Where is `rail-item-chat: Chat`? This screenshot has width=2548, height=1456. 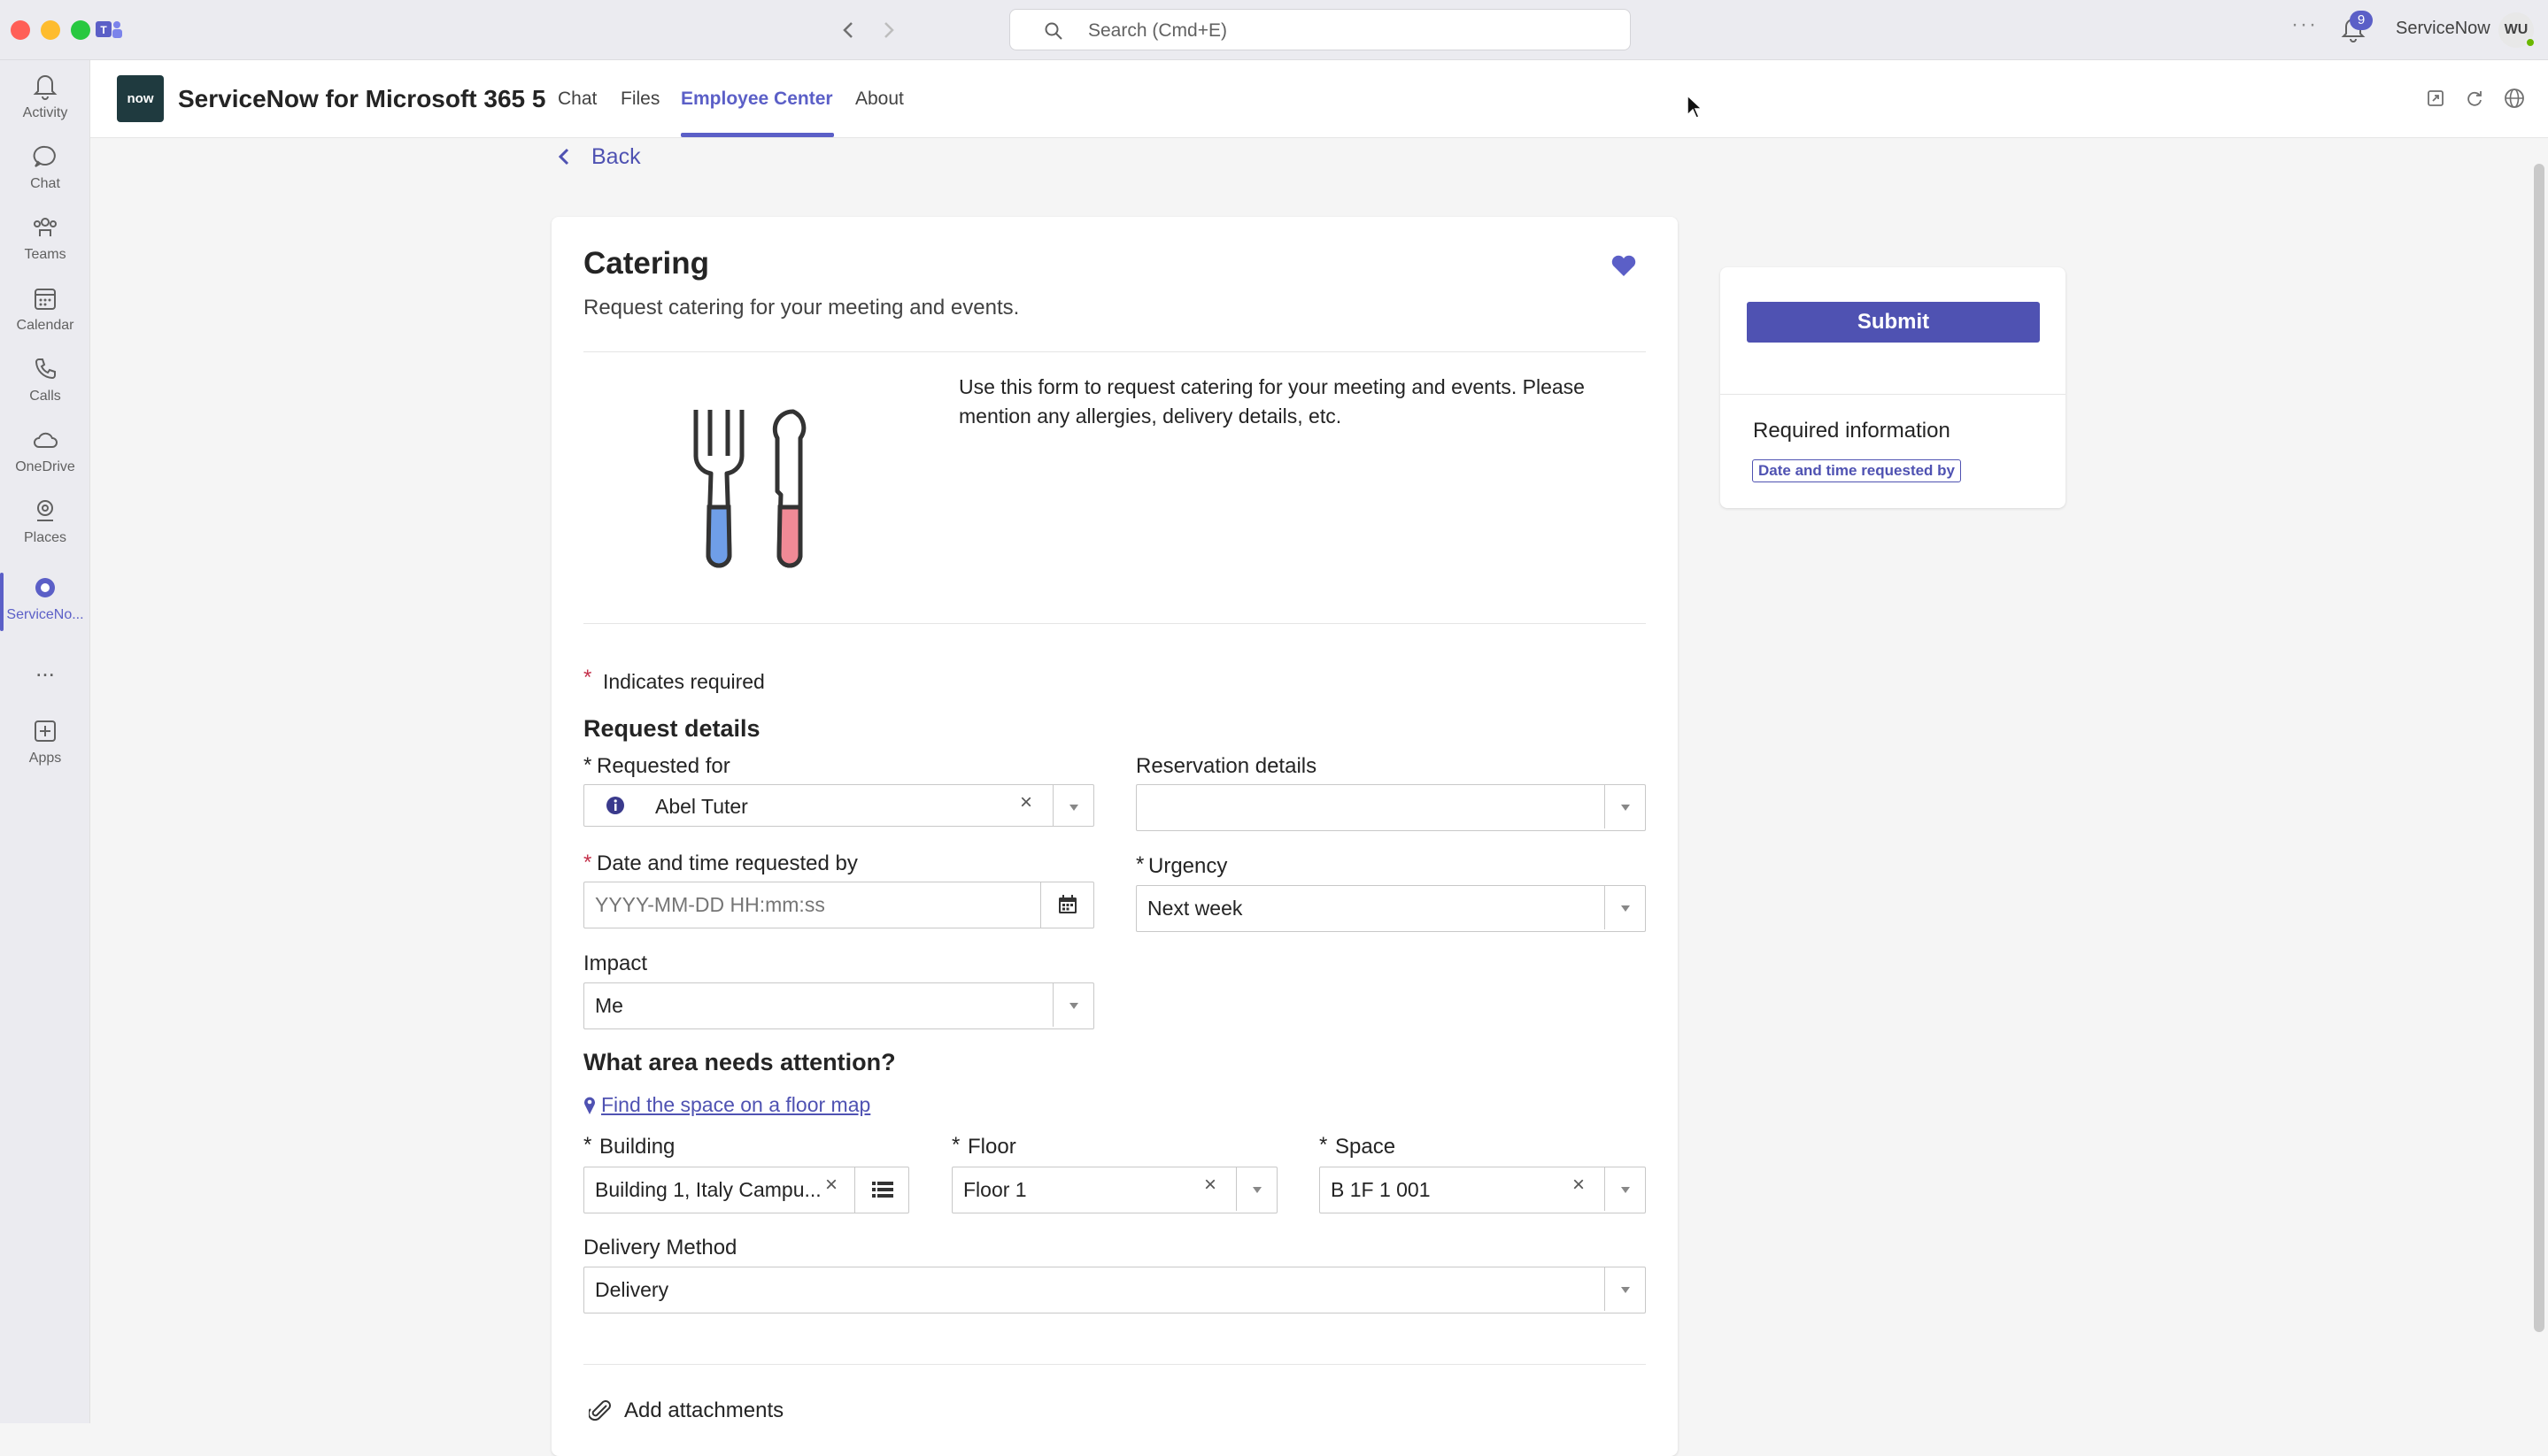
rail-item-chat: Chat is located at coordinates (45, 175).